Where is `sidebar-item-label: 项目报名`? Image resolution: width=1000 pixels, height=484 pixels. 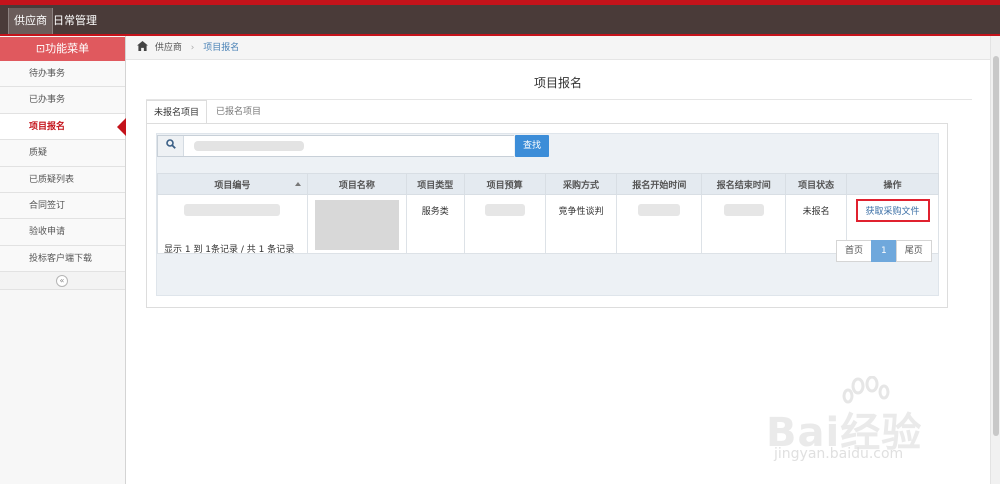
sidebar-item-label: 项目报名 is located at coordinates (47, 126).